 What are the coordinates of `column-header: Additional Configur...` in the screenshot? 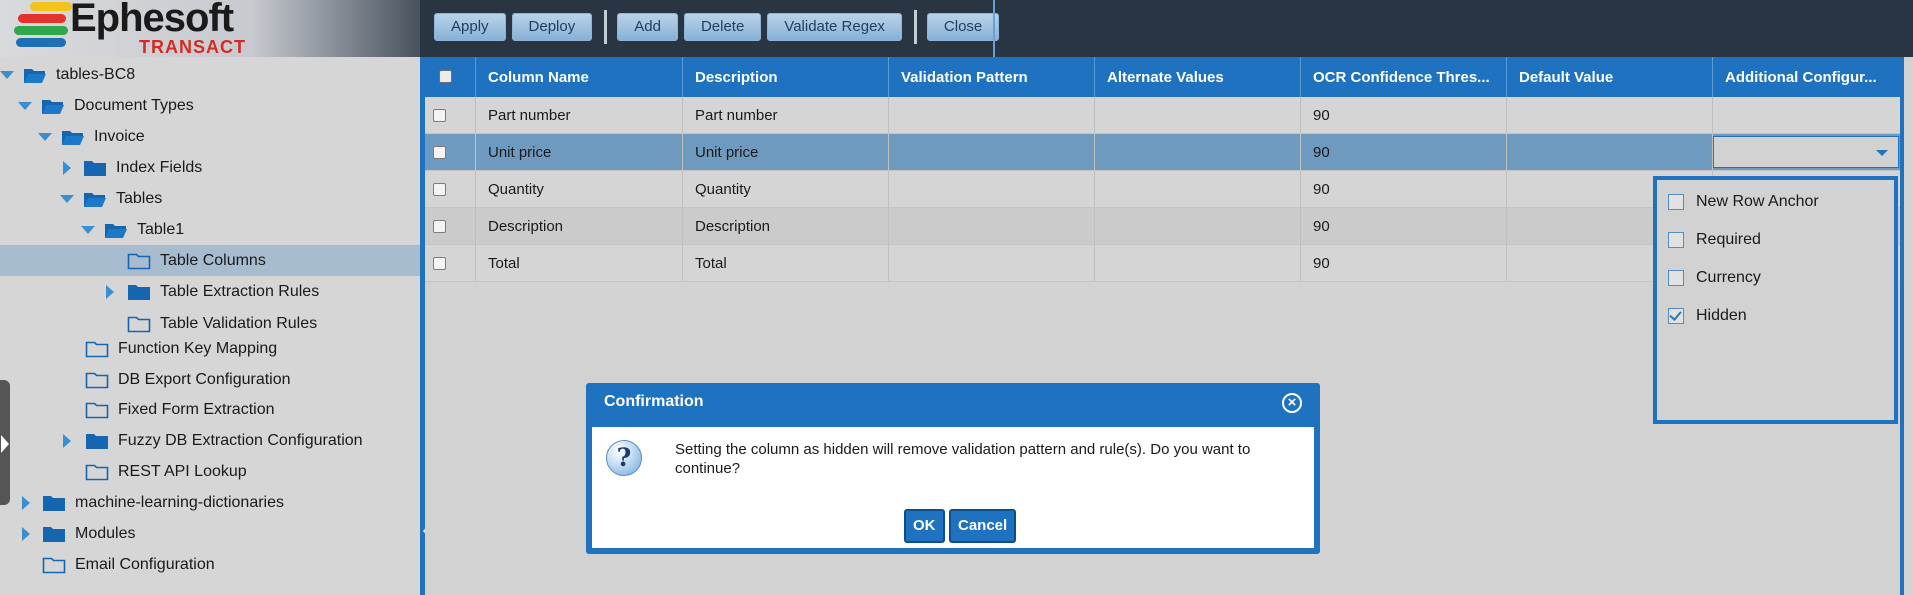 It's located at (1806, 77).